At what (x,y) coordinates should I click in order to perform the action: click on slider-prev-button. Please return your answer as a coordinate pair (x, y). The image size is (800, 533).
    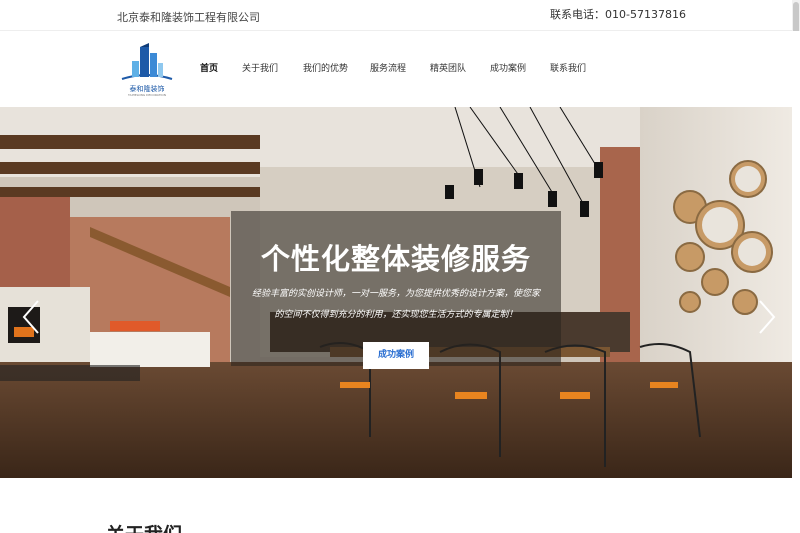
    Looking at the image, I should click on (31, 317).